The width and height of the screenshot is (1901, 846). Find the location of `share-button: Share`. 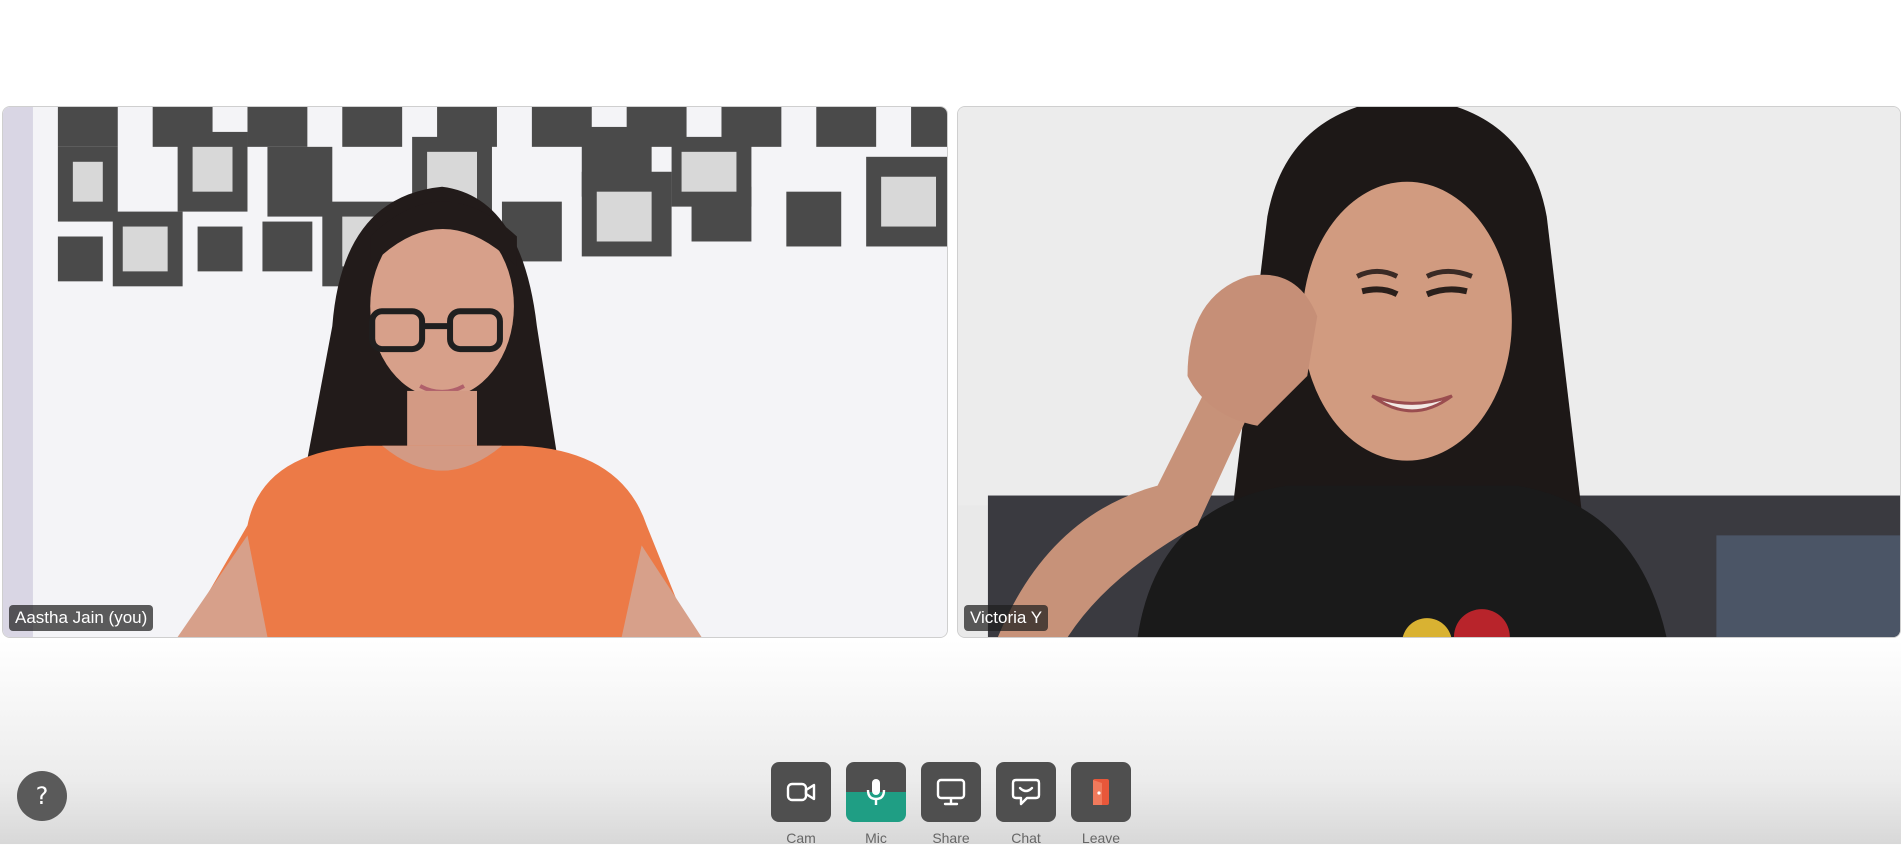

share-button: Share is located at coordinates (951, 804).